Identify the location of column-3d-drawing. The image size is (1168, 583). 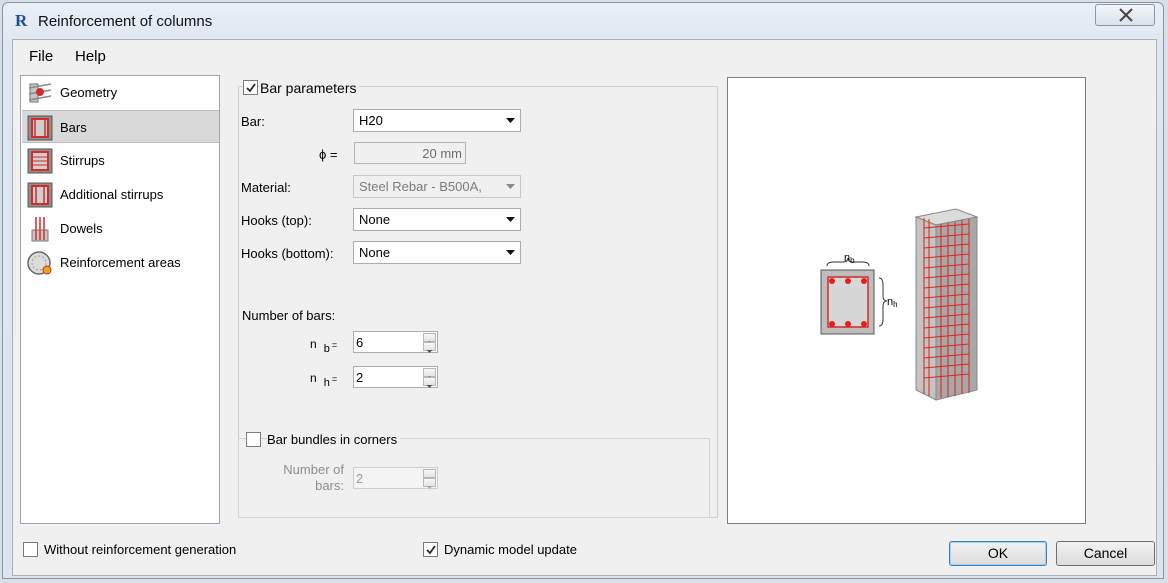
(946, 304).